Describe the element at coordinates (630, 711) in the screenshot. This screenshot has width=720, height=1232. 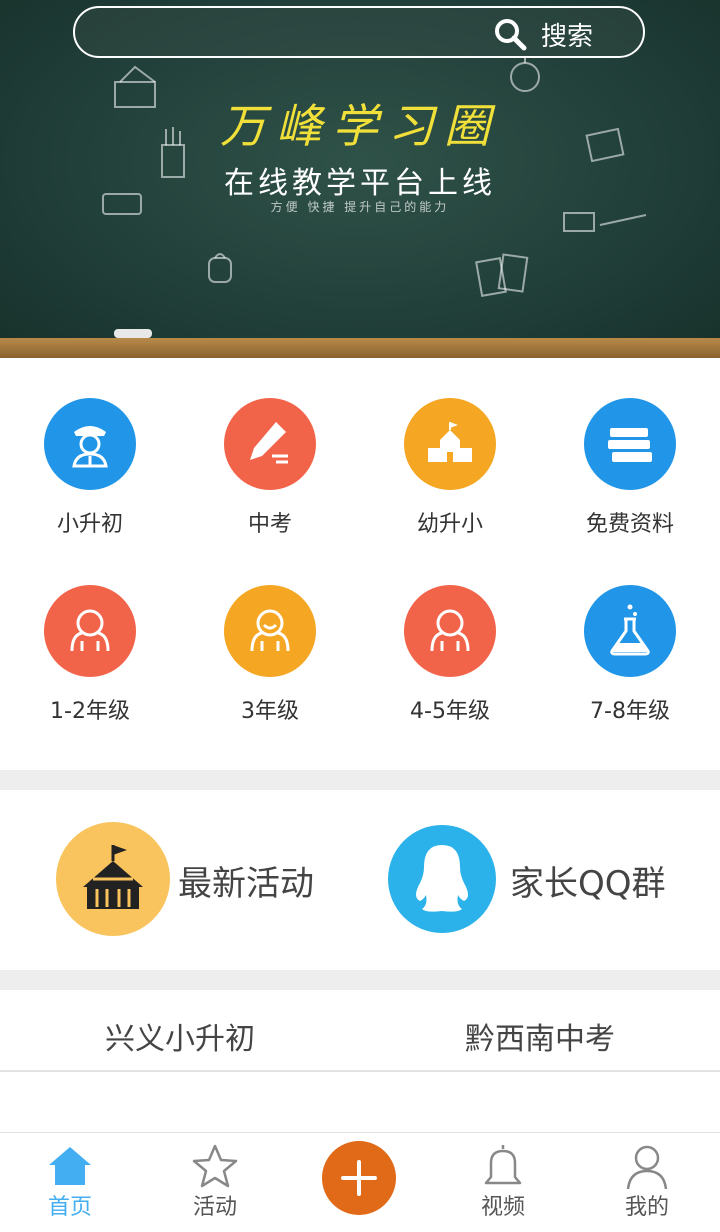
I see `category-label: 7-8年级` at that location.